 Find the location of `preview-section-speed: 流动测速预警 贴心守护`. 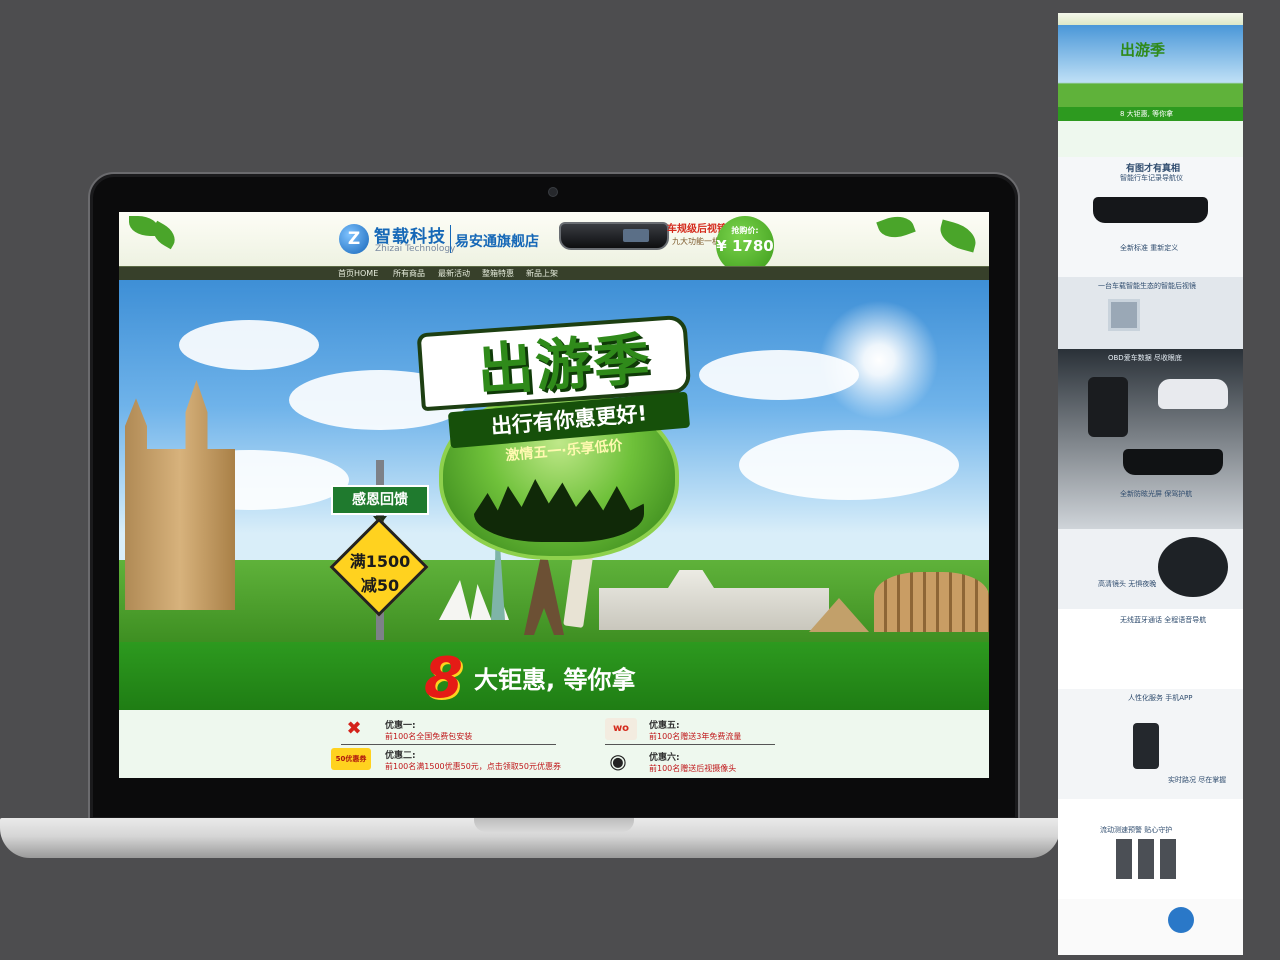

preview-section-speed: 流动测速预警 贴心守护 is located at coordinates (1150, 849).